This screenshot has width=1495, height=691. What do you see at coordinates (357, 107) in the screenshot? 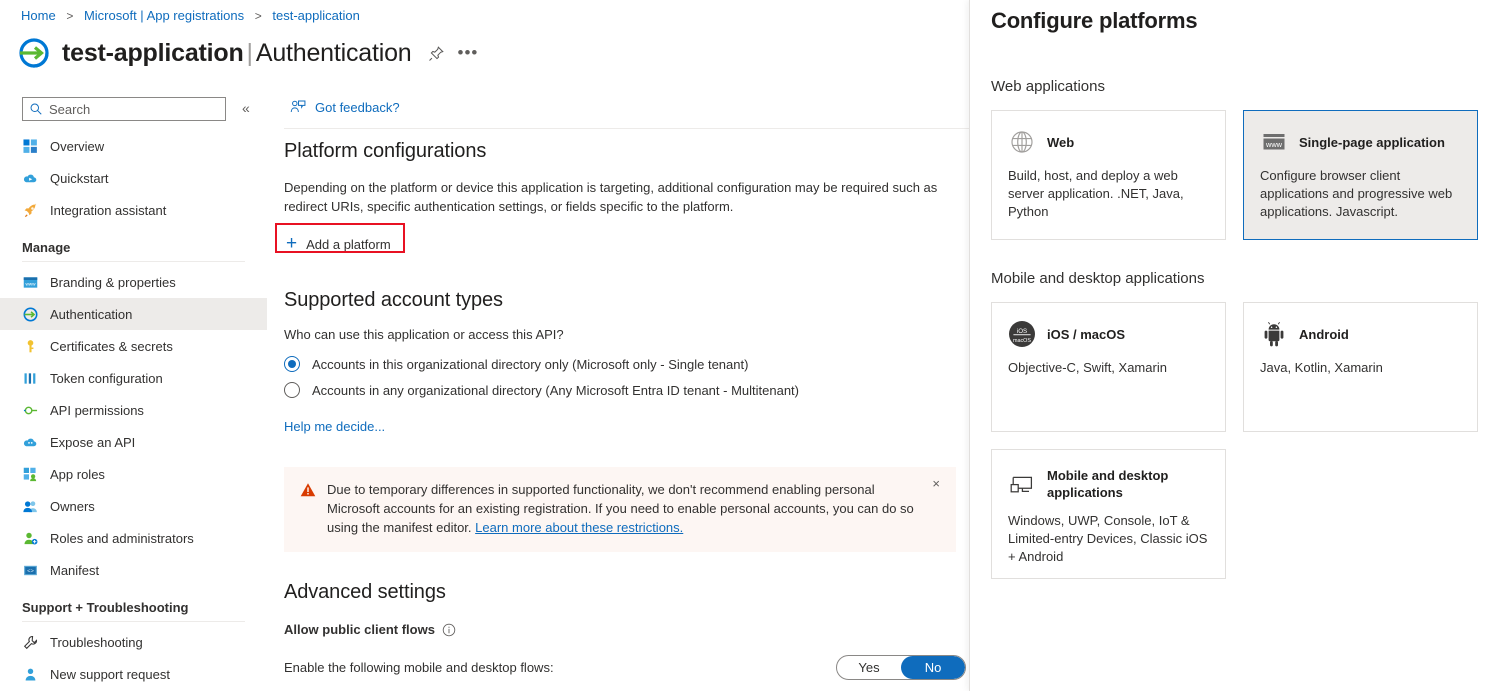
I see `got-feedback-label: Got feedback?` at bounding box center [357, 107].